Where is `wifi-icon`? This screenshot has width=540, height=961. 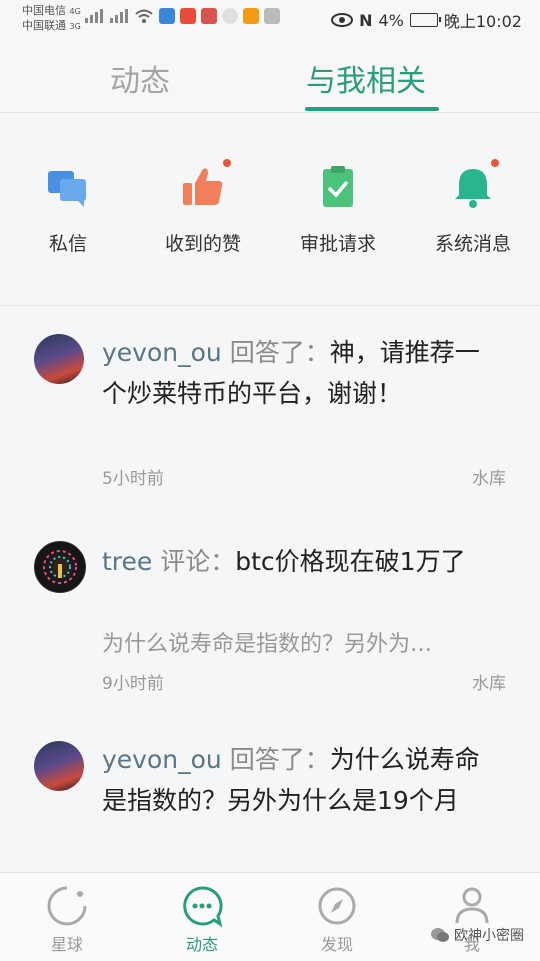 wifi-icon is located at coordinates (144, 16).